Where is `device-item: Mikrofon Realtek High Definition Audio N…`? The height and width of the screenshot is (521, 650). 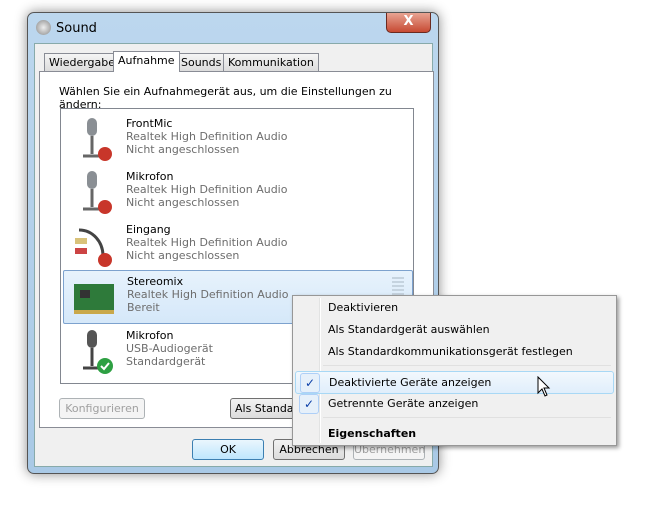 device-item: Mikrofon Realtek High Definition Audio N… is located at coordinates (237, 192).